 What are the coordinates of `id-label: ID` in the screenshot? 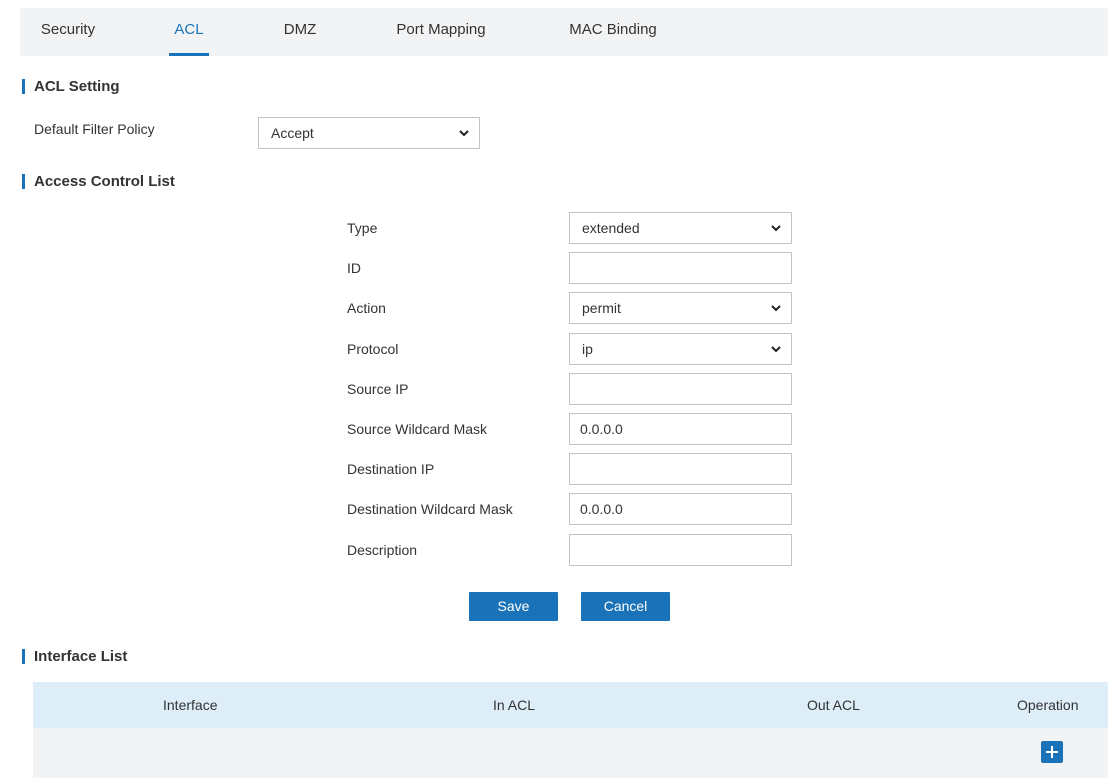 It's located at (354, 268).